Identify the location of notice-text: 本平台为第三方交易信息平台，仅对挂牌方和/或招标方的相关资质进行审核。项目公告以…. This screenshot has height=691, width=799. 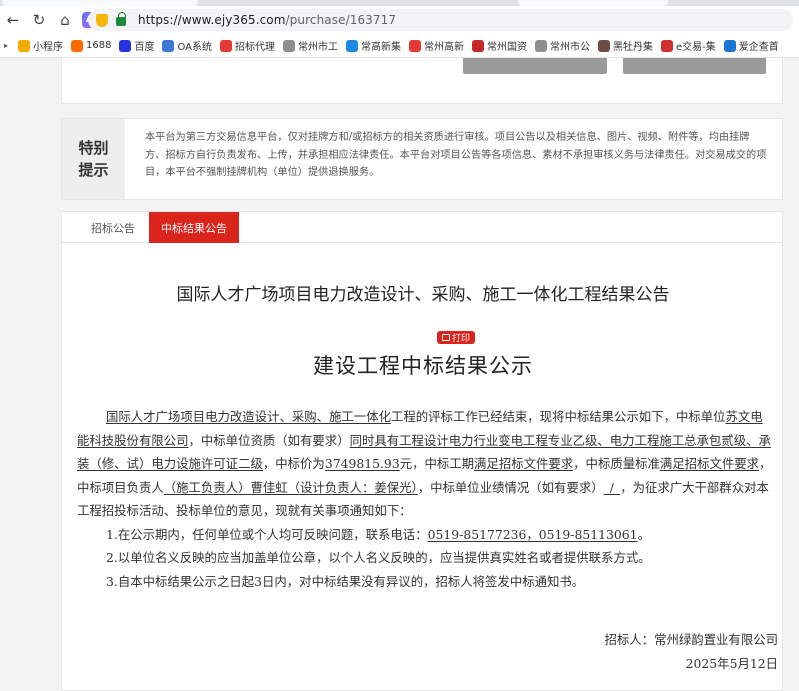
(456, 155).